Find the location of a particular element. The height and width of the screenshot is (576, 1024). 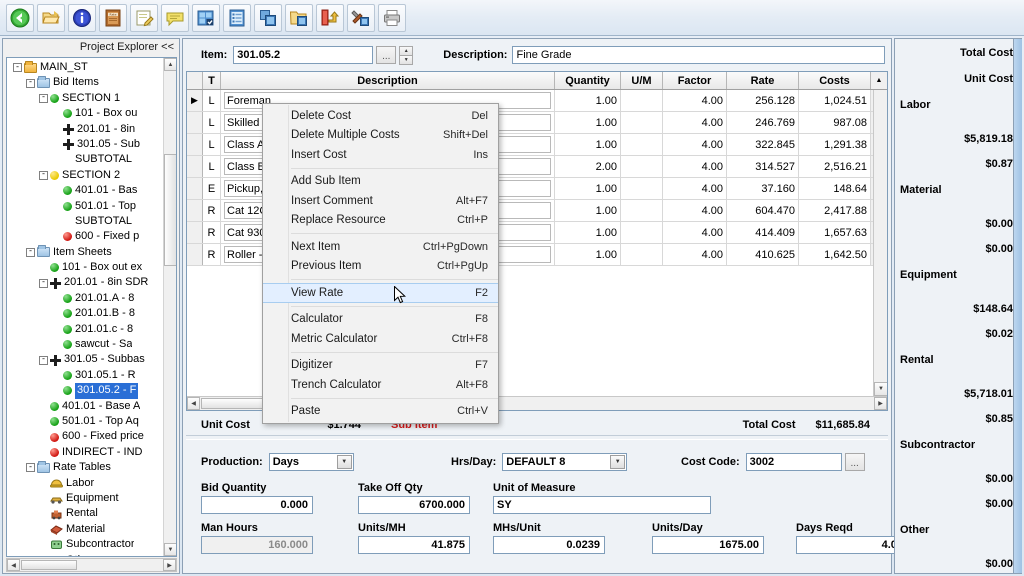

item-spinner-down-icon: ▼ is located at coordinates (406, 60).